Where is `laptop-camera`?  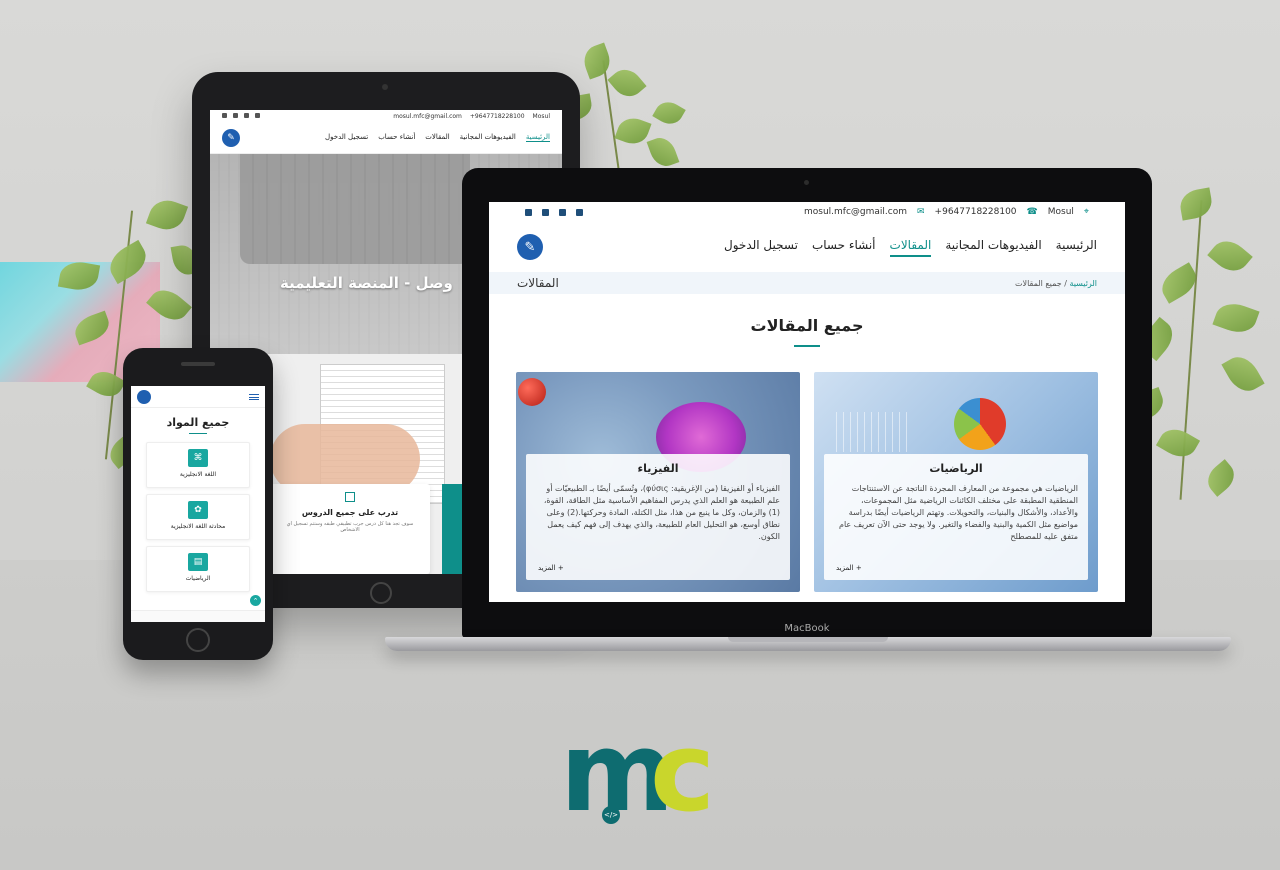 laptop-camera is located at coordinates (806, 182).